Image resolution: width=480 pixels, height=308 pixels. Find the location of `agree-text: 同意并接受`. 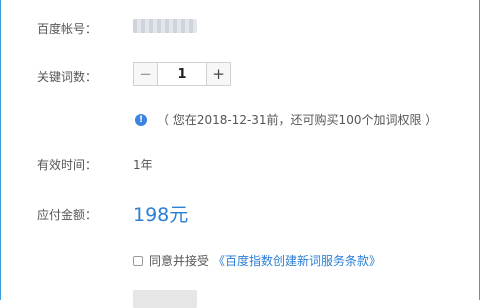

agree-text: 同意并接受 is located at coordinates (179, 261).